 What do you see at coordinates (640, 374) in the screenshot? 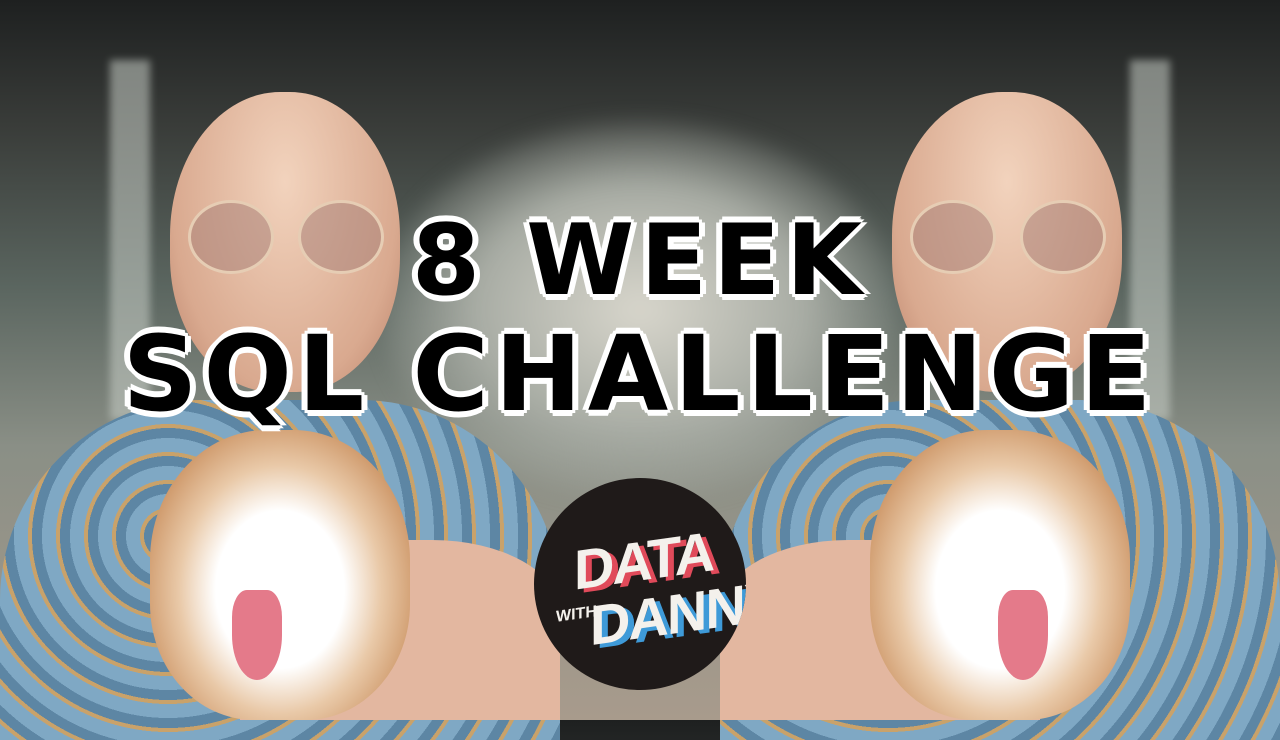
I see `title-line-2: SQL CHALLENGE` at bounding box center [640, 374].